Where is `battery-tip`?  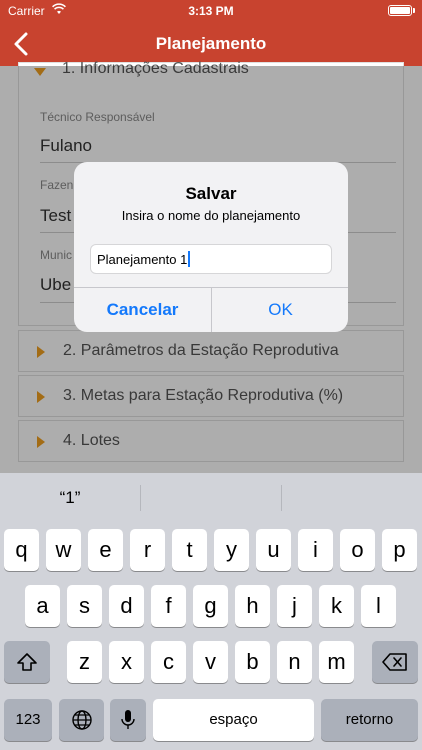
battery-tip is located at coordinates (414, 10).